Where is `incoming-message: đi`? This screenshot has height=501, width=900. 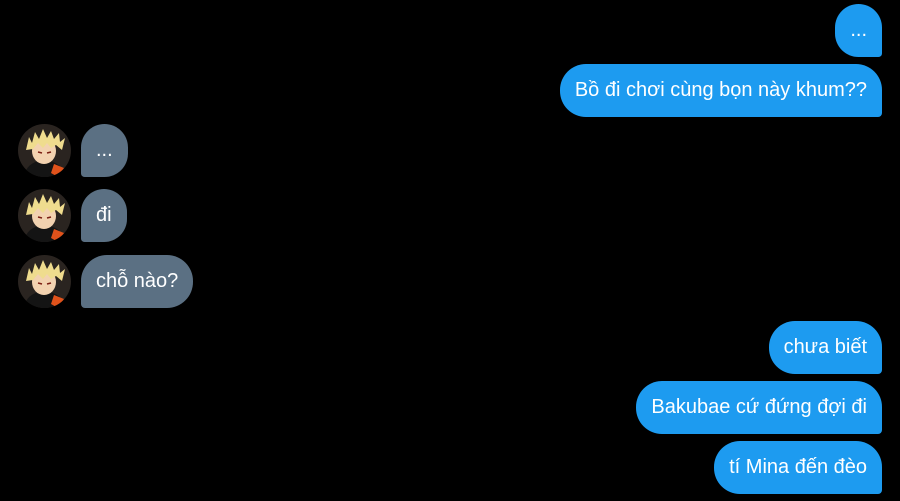
incoming-message: đi is located at coordinates (104, 215).